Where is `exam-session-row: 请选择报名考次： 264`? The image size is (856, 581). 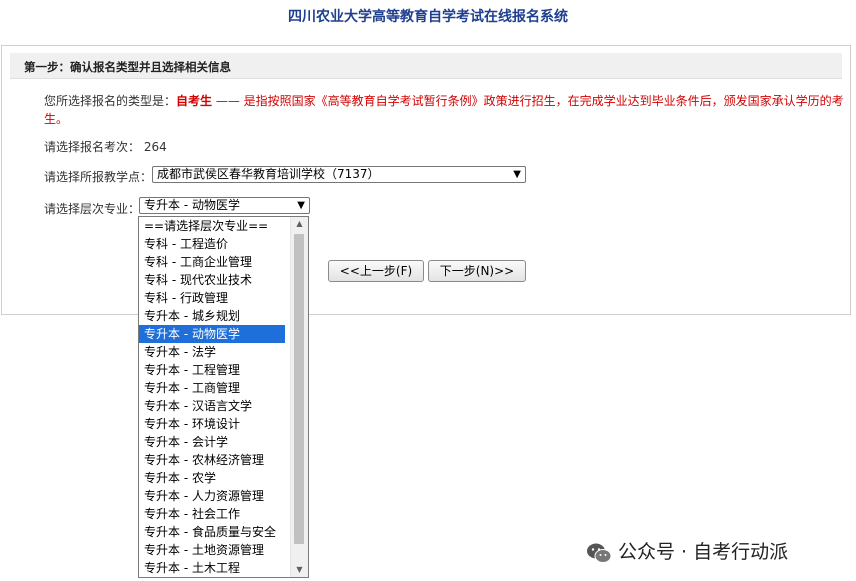
exam-session-row: 请选择报名考次： 264 is located at coordinates (105, 146).